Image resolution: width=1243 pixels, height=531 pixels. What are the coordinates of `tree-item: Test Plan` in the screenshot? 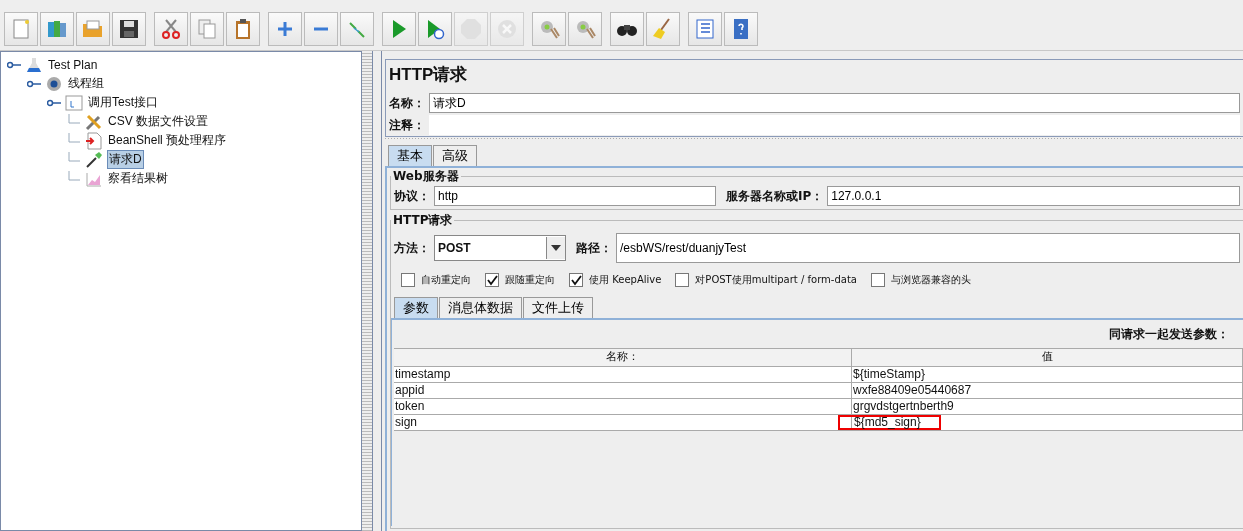 It's located at (73, 64).